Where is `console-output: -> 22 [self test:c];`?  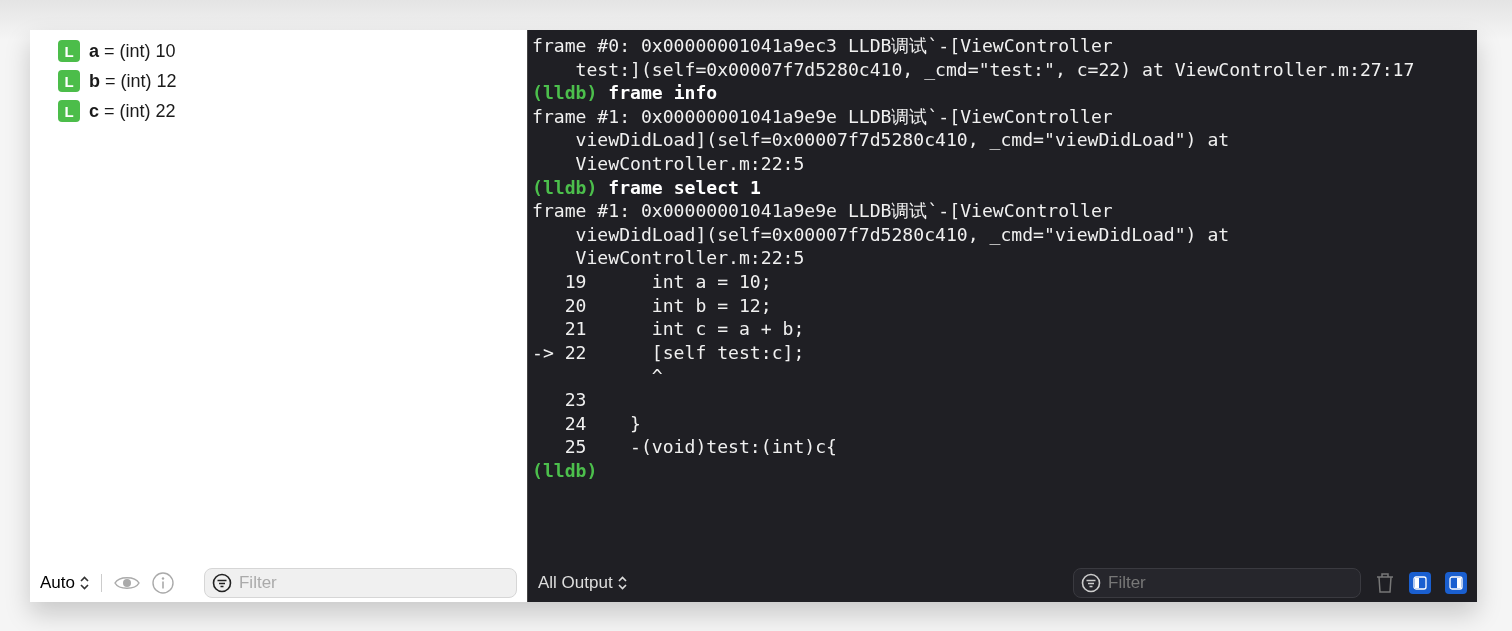 console-output: -> 22 [self test:c]; is located at coordinates (668, 352).